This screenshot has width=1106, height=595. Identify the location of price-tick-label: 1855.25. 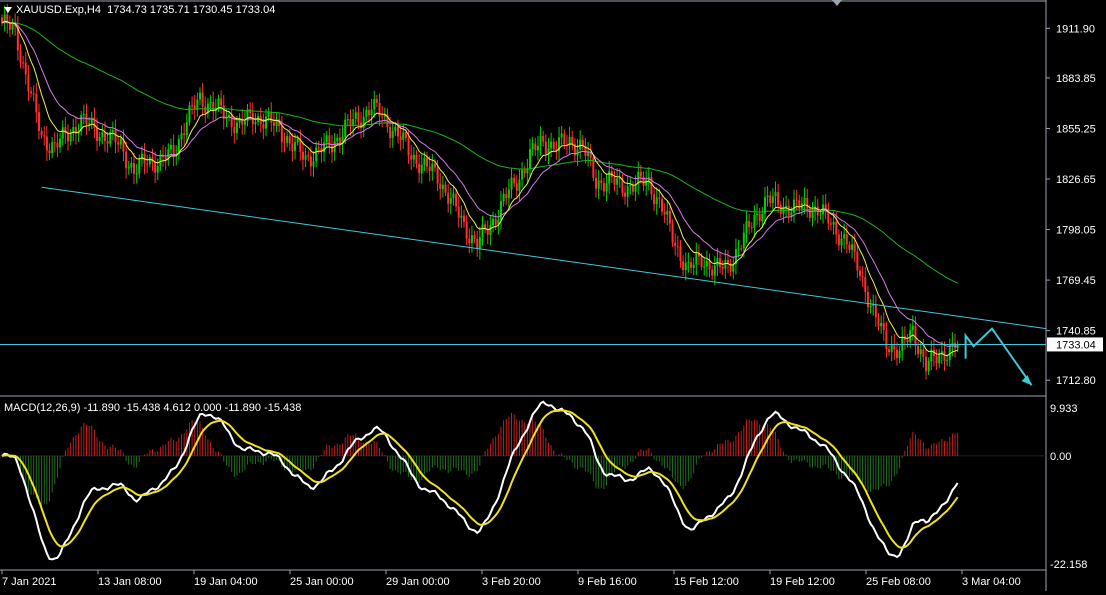
(1076, 129).